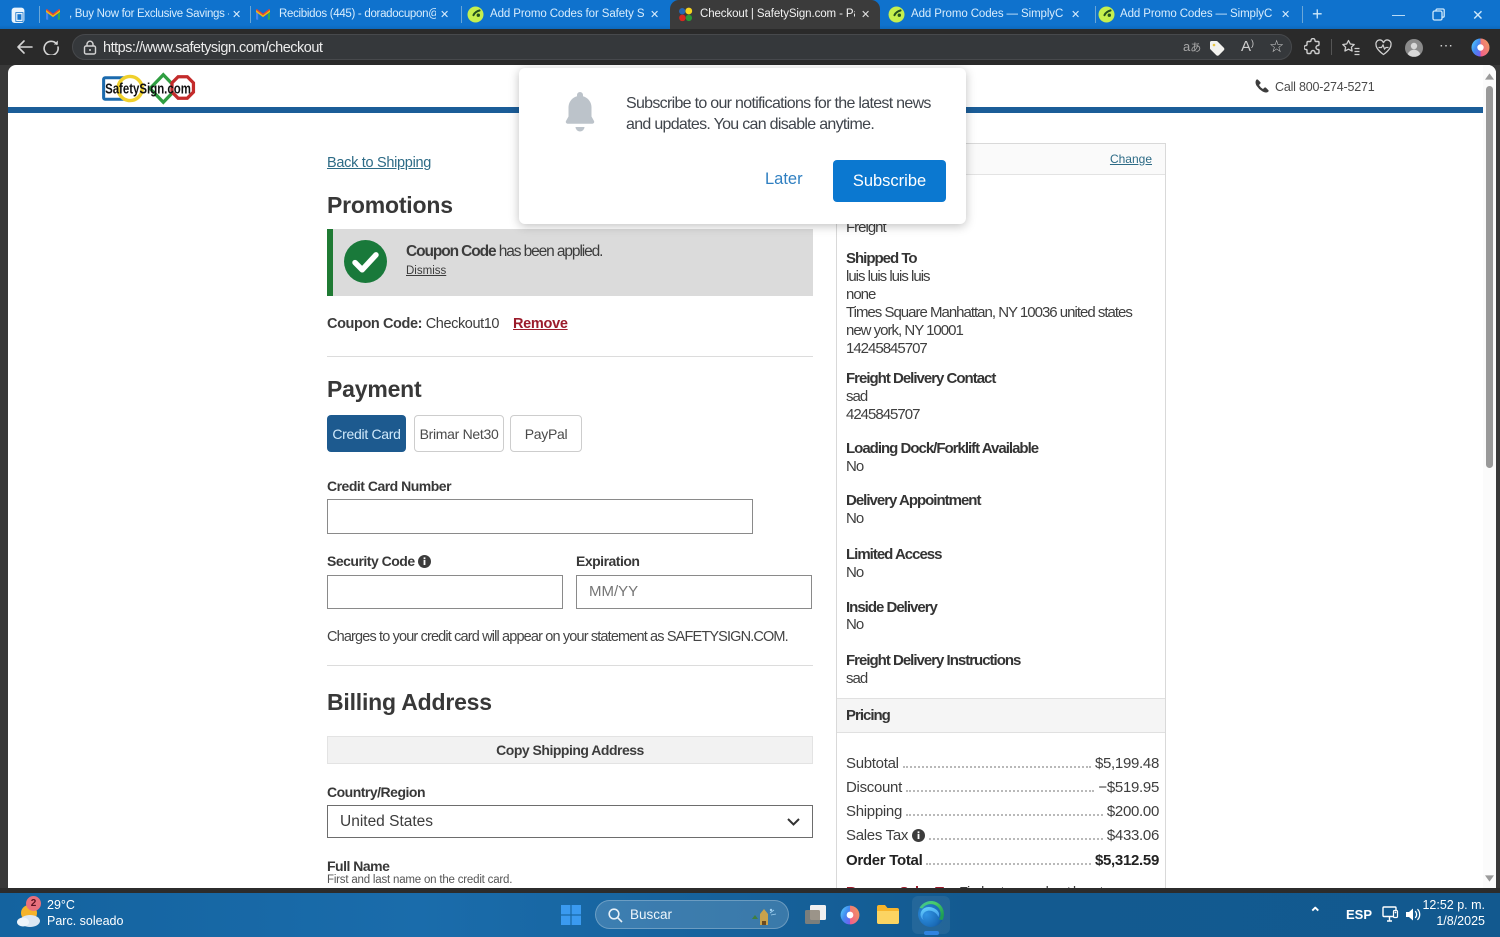 This screenshot has height=937, width=1500. What do you see at coordinates (148, 90) in the screenshot?
I see `svg-text: SafetySign.com` at bounding box center [148, 90].